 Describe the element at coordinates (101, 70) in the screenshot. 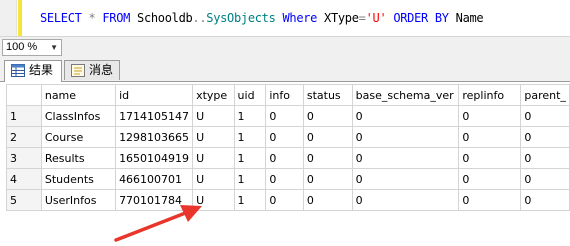

I see `tab-messages-label: 消息` at that location.